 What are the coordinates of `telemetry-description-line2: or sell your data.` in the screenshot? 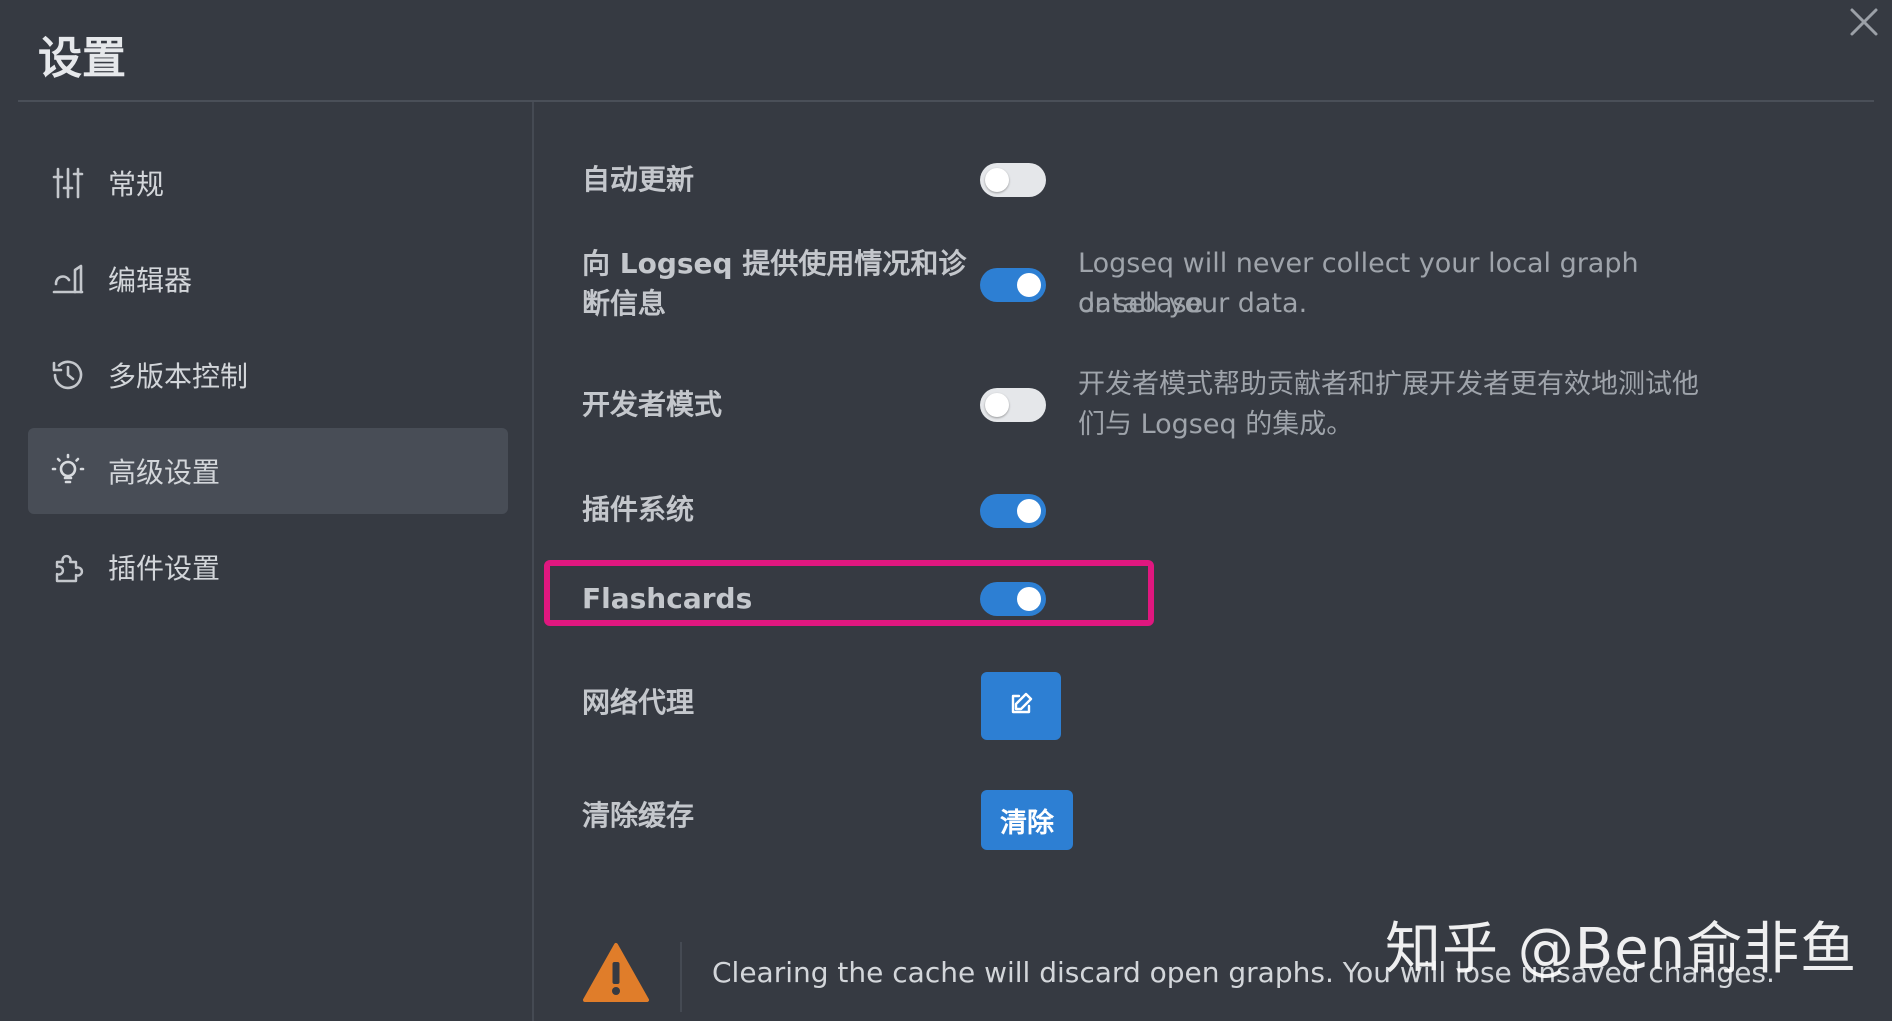 It's located at (1193, 303).